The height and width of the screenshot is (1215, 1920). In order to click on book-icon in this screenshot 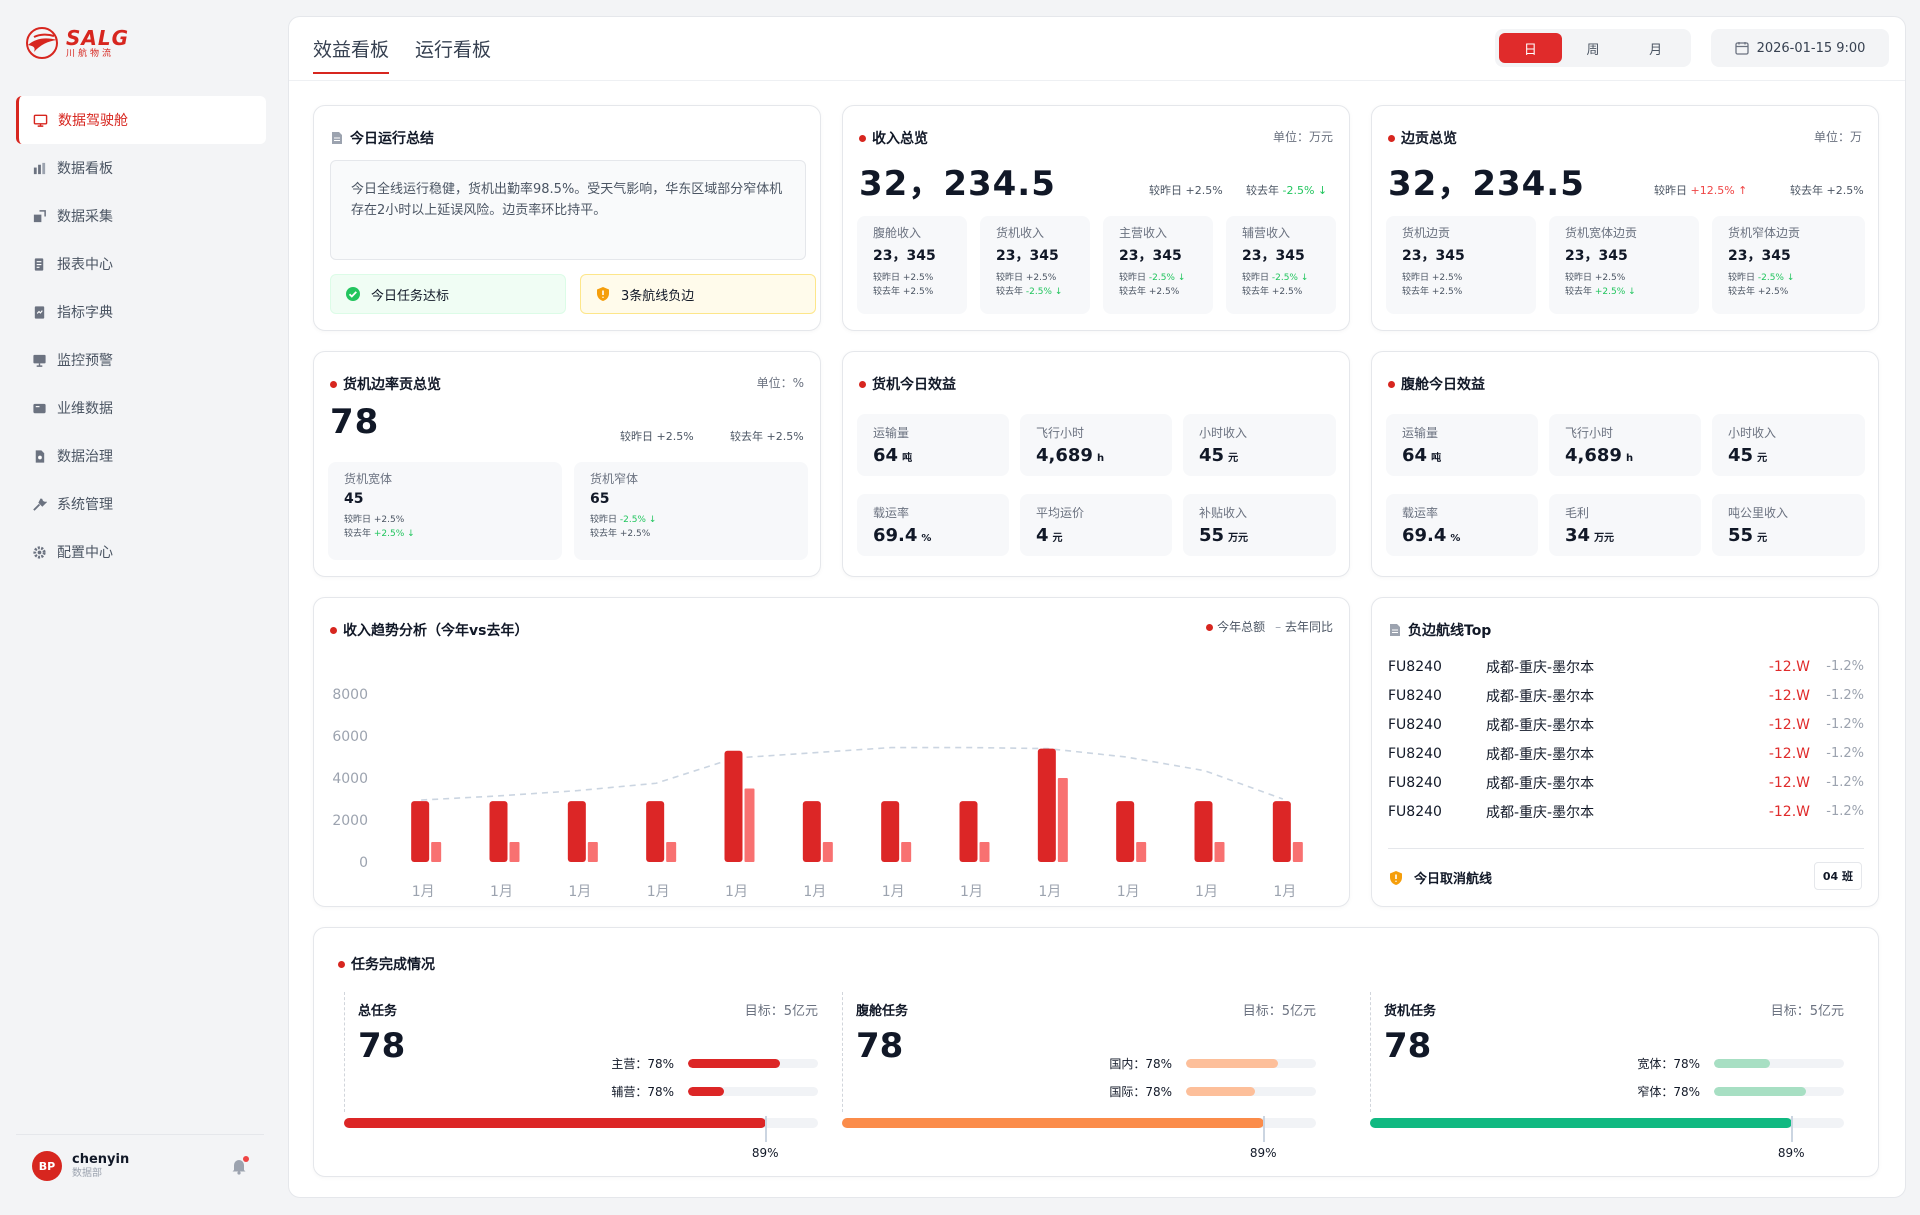, I will do `click(39, 312)`.